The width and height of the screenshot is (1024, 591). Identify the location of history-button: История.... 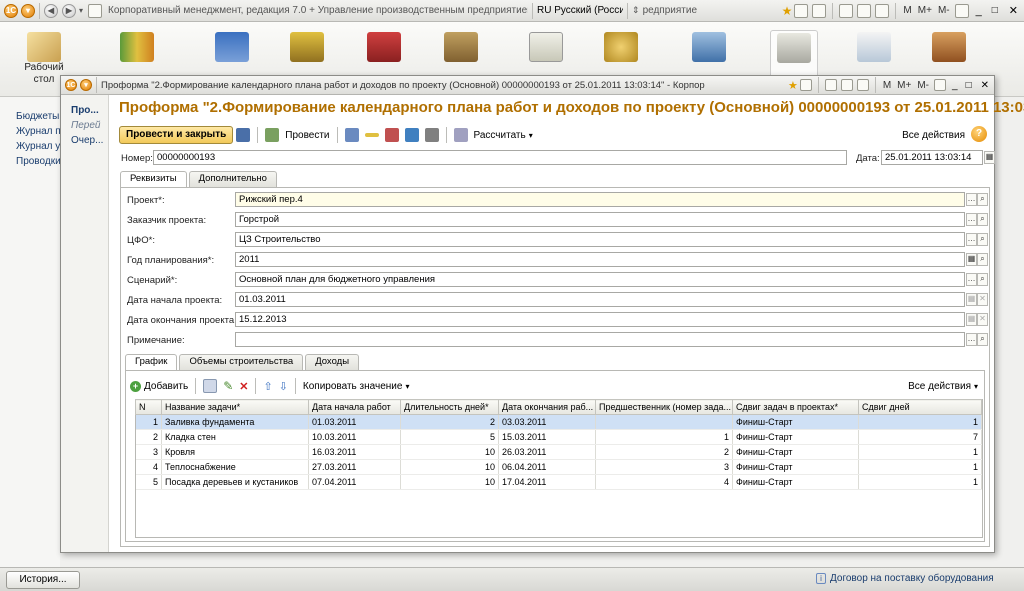
(43, 580).